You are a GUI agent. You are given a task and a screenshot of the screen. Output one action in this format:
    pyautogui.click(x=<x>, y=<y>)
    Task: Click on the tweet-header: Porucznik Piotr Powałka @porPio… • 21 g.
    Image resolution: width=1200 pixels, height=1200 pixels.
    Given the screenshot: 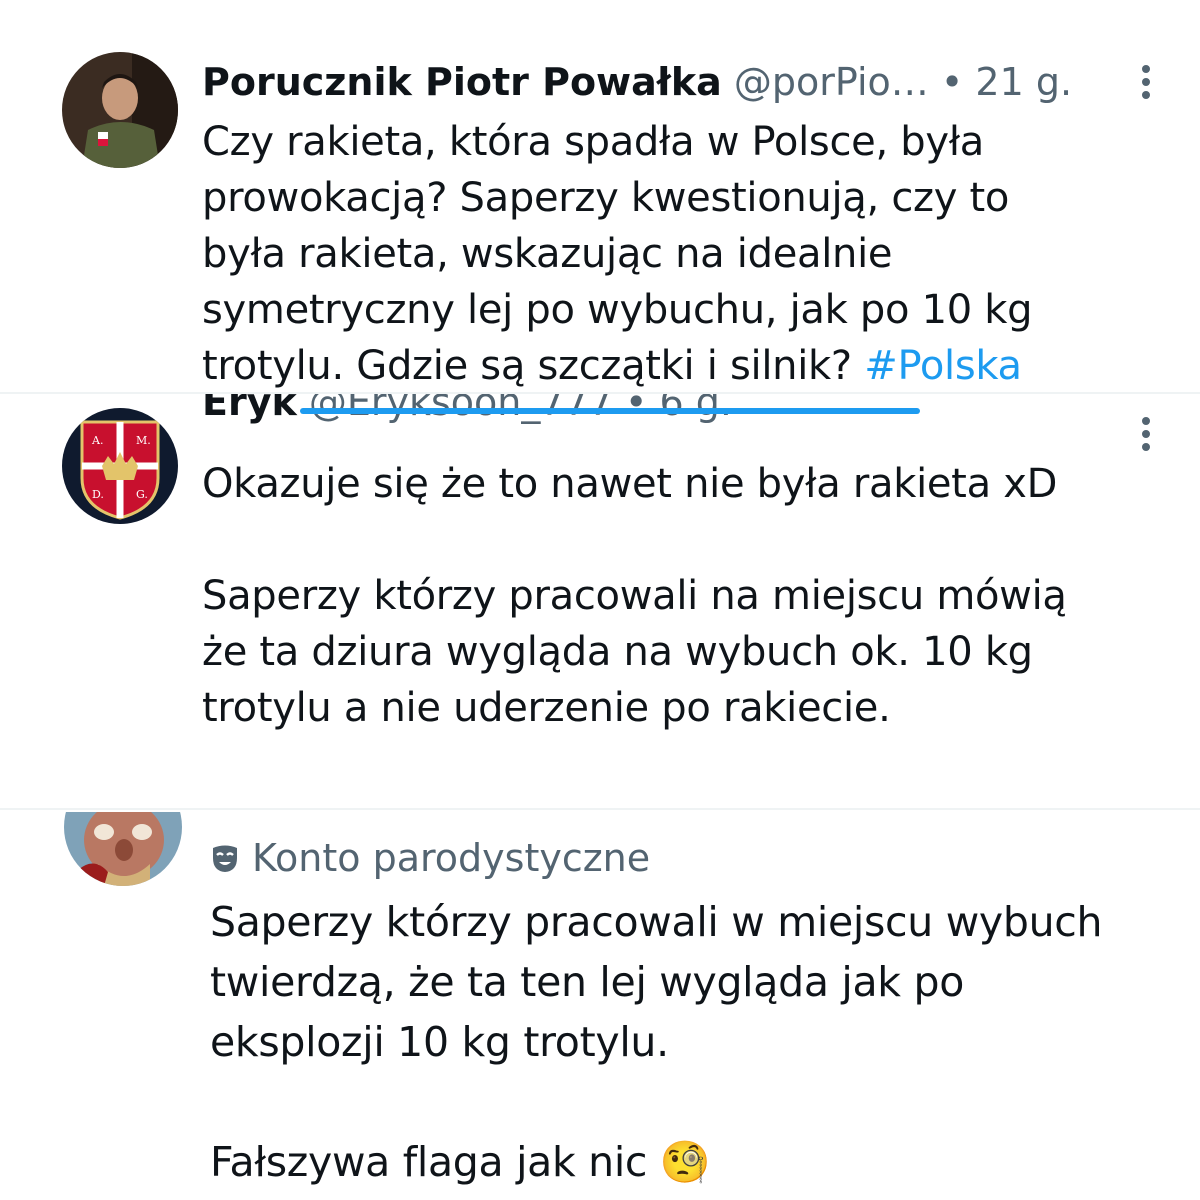 What is the action you would take?
    pyautogui.click(x=637, y=82)
    